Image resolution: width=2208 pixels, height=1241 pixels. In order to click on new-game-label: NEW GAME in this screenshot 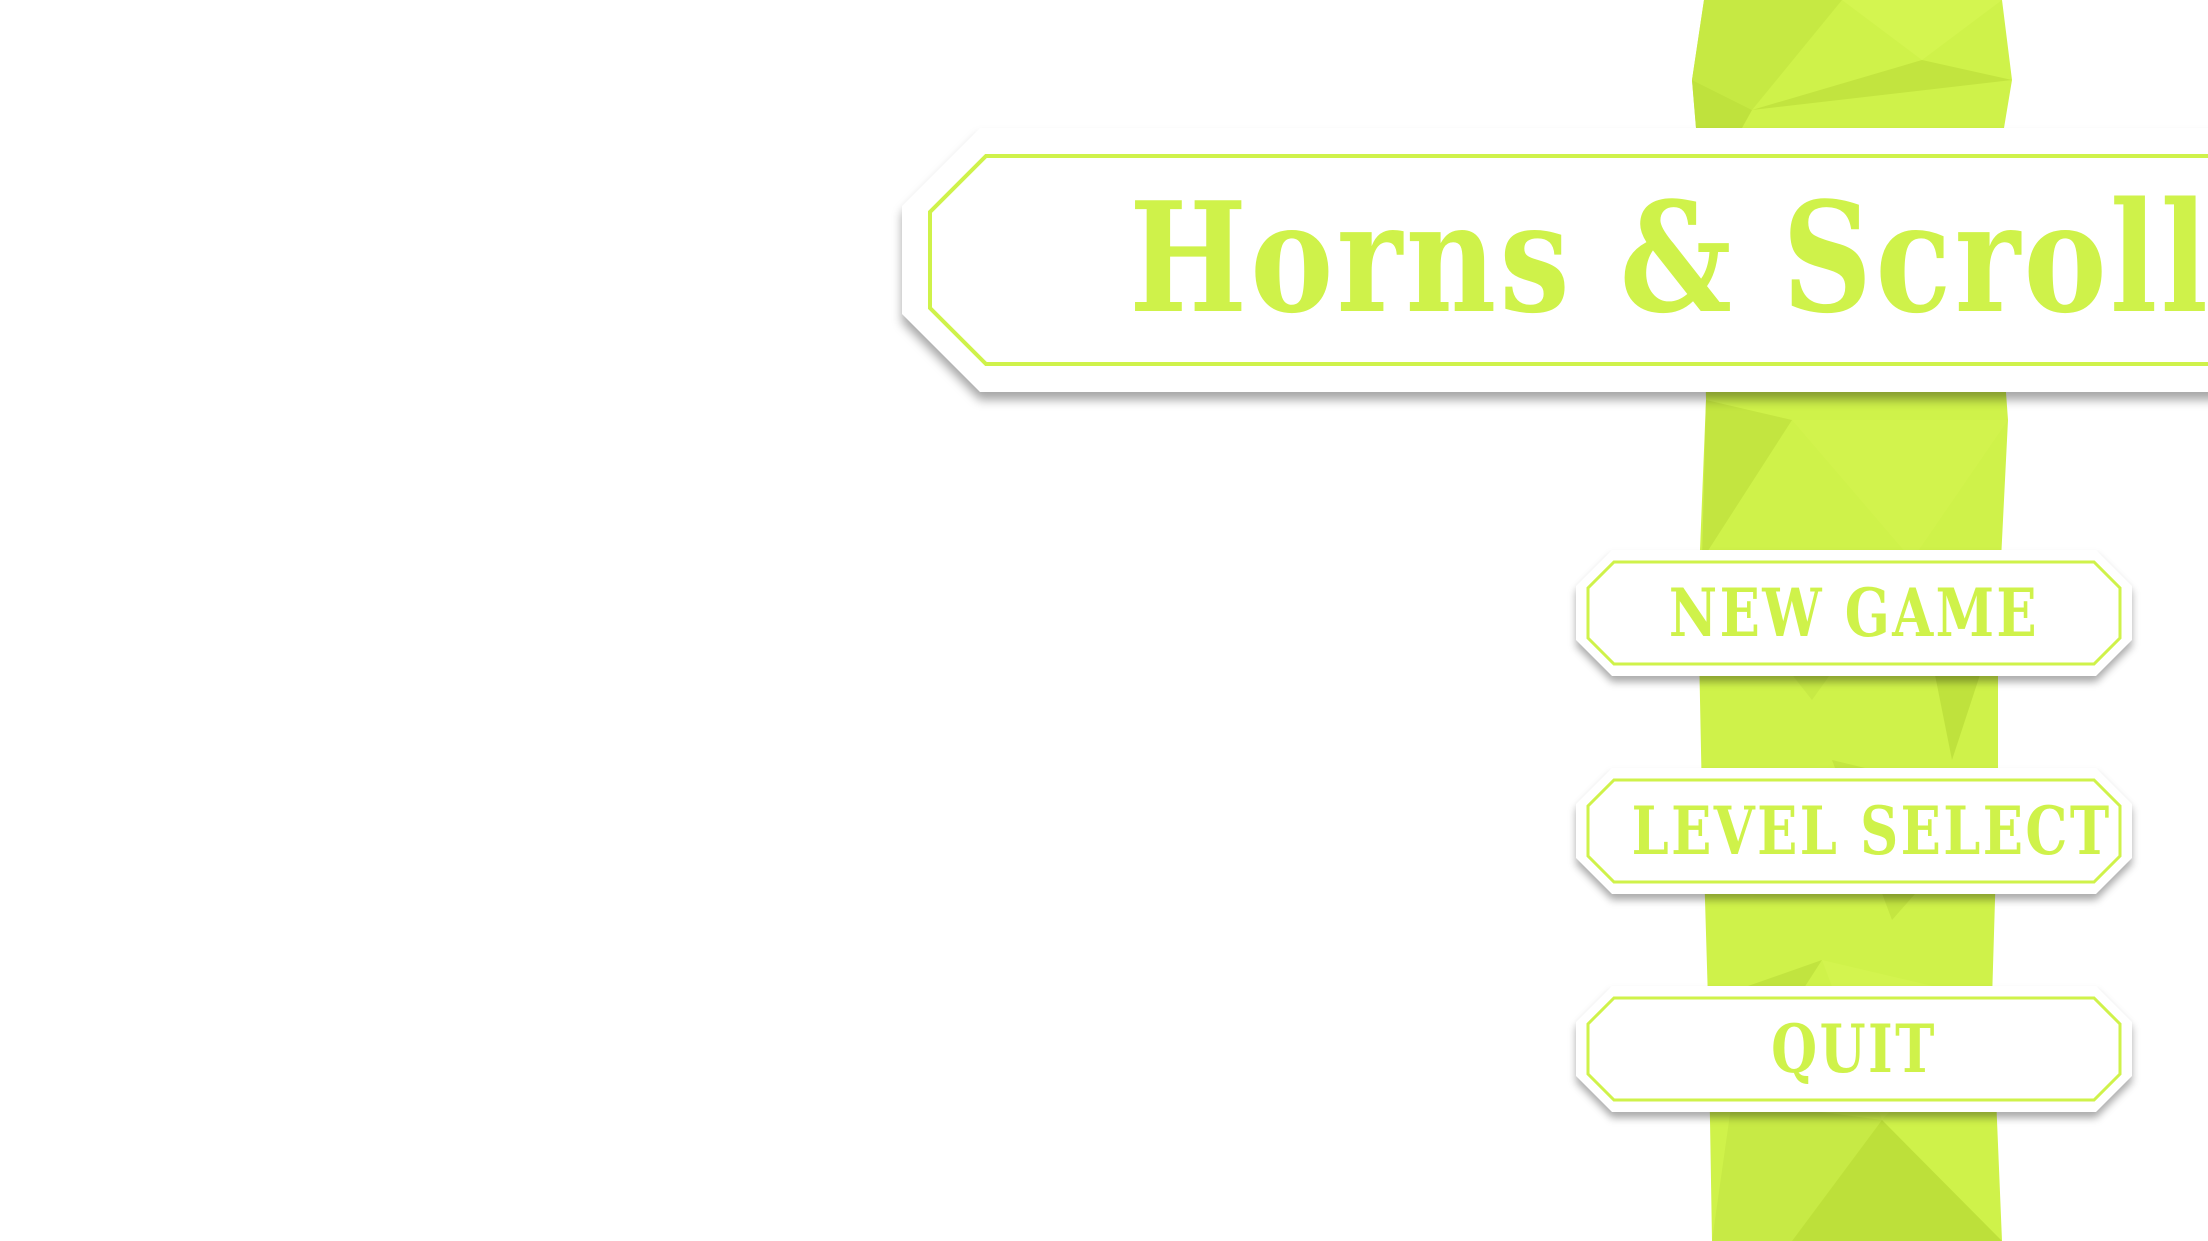, I will do `click(1854, 613)`.